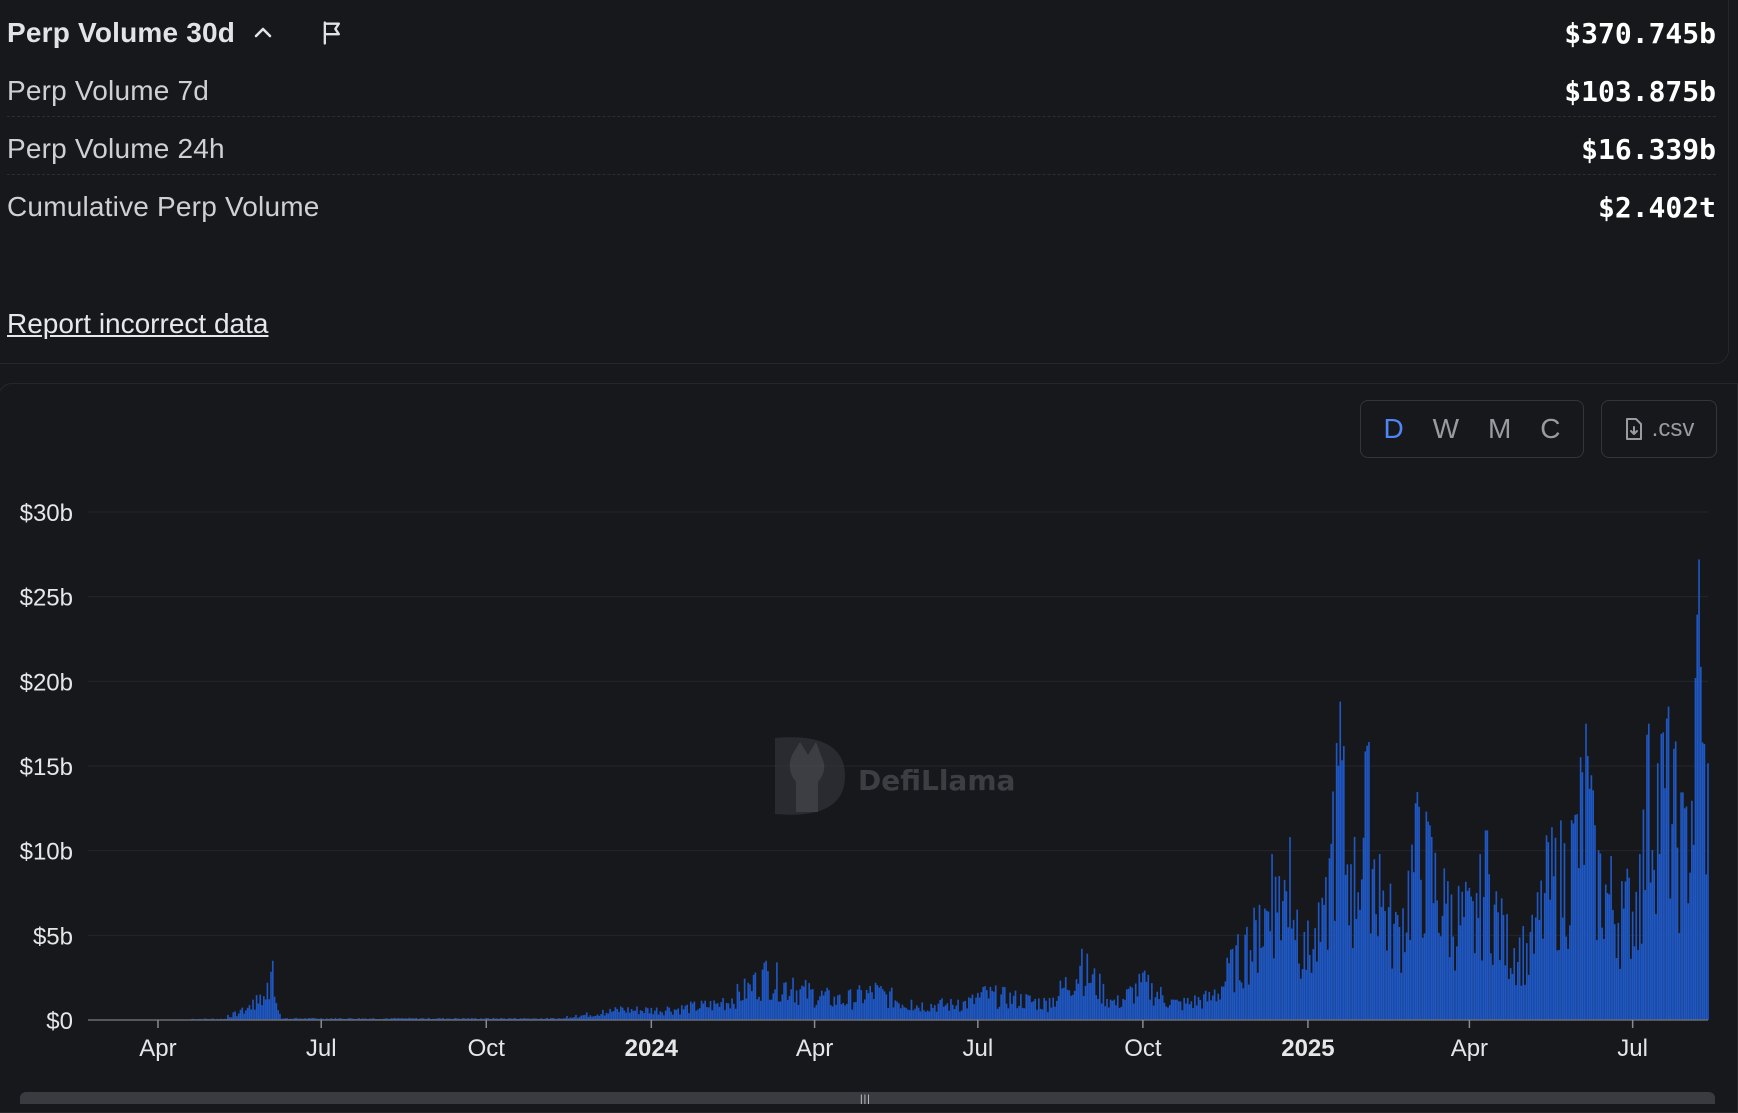  What do you see at coordinates (1499, 429) in the screenshot?
I see `toggle-monthly: M` at bounding box center [1499, 429].